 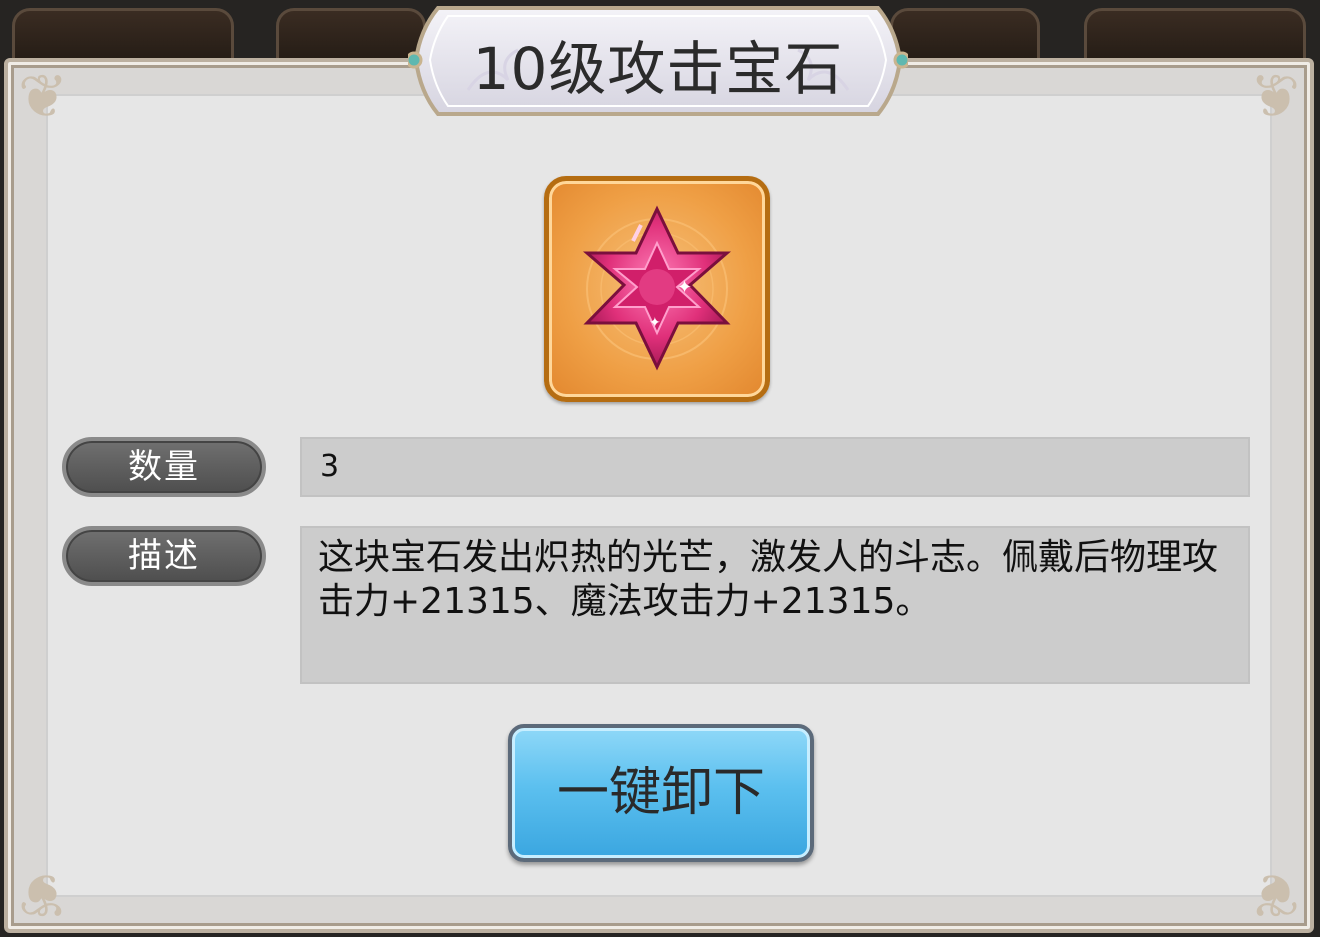 I want to click on item-icon-frame: ✦ ✦, so click(x=657, y=289).